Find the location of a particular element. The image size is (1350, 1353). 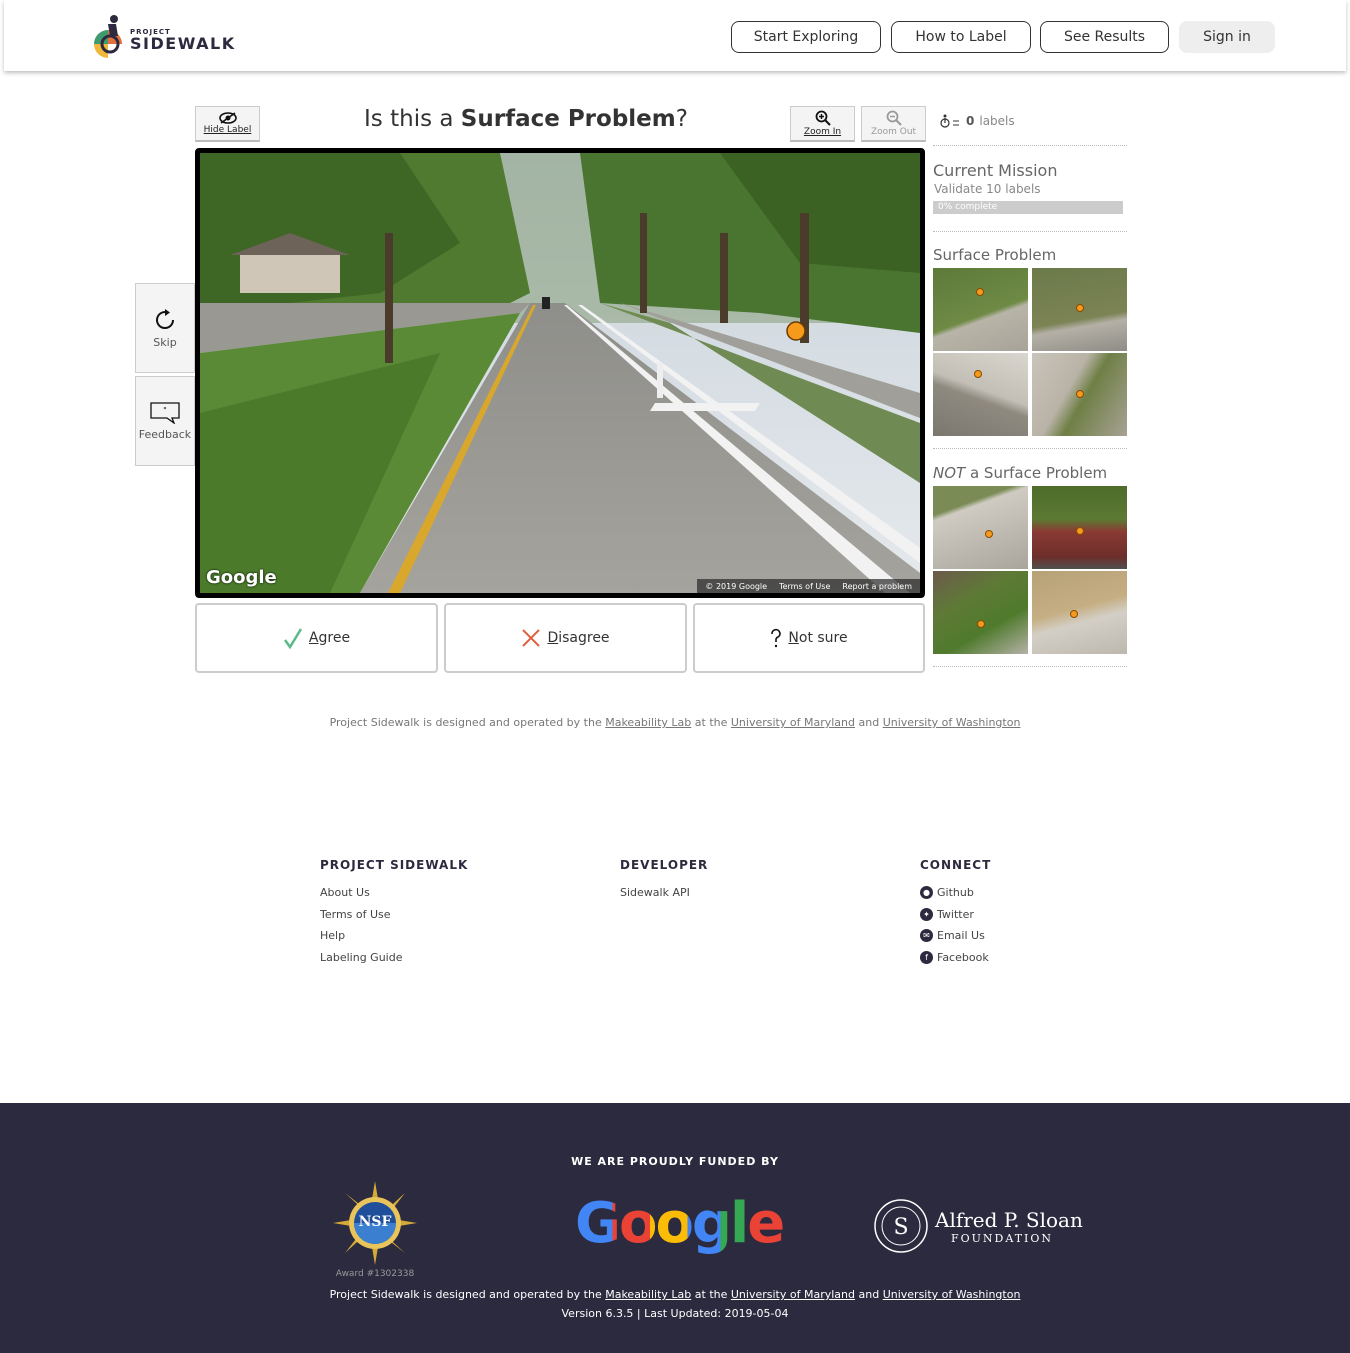

pano-copyright: © 2019 Google is located at coordinates (736, 586).